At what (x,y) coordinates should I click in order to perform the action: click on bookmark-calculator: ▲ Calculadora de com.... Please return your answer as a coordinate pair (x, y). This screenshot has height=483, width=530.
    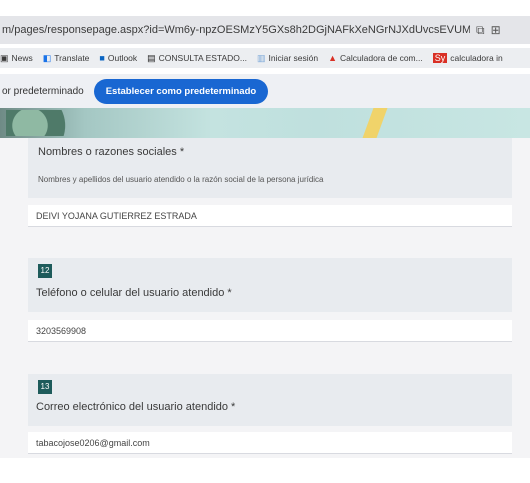
    Looking at the image, I should click on (375, 58).